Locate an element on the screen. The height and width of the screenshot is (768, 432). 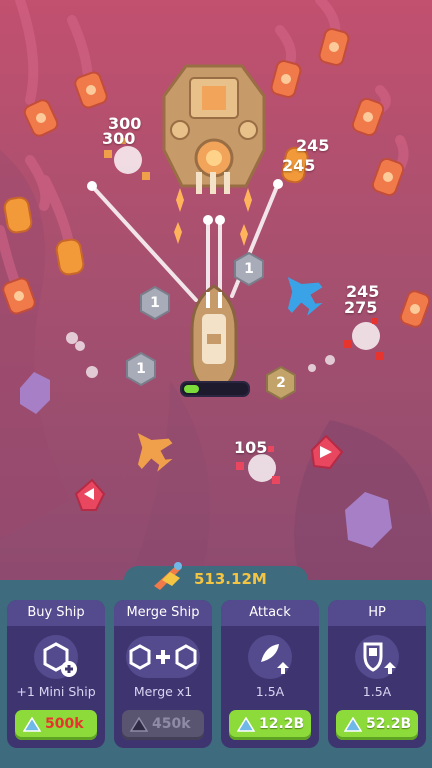
bullet-upgrade-icon is located at coordinates (270, 657).